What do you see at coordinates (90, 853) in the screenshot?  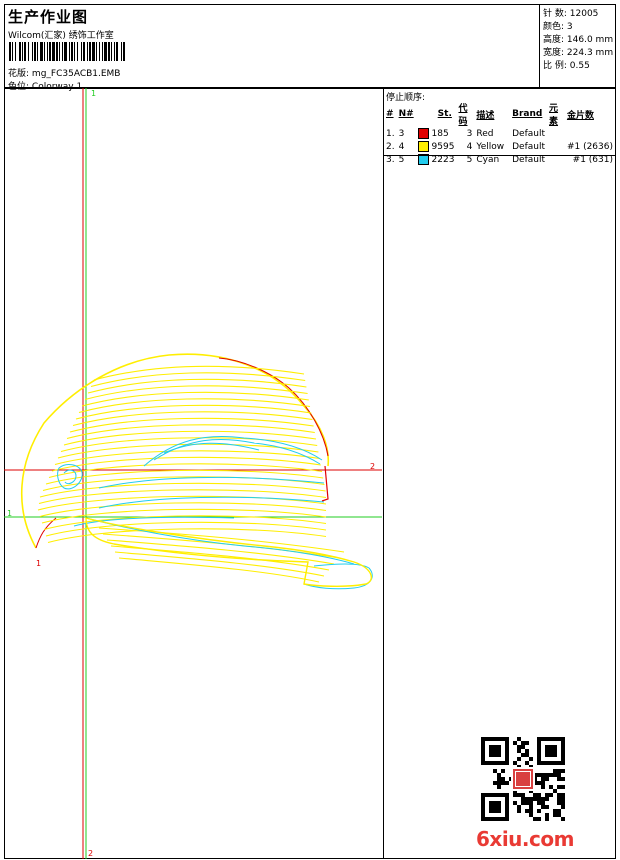 I see `marker-2-bottom: 2` at bounding box center [90, 853].